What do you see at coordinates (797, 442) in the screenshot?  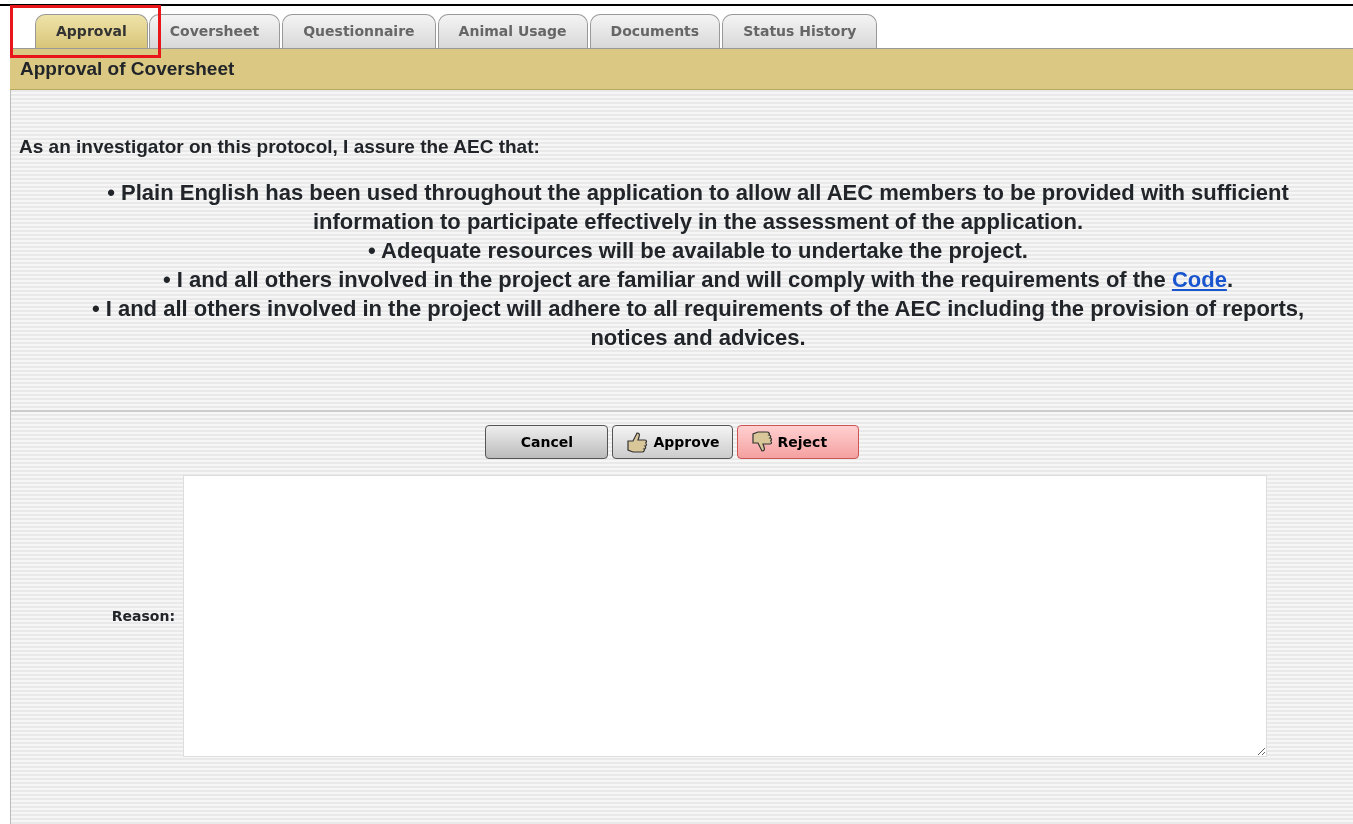 I see `reject-button: Reject` at bounding box center [797, 442].